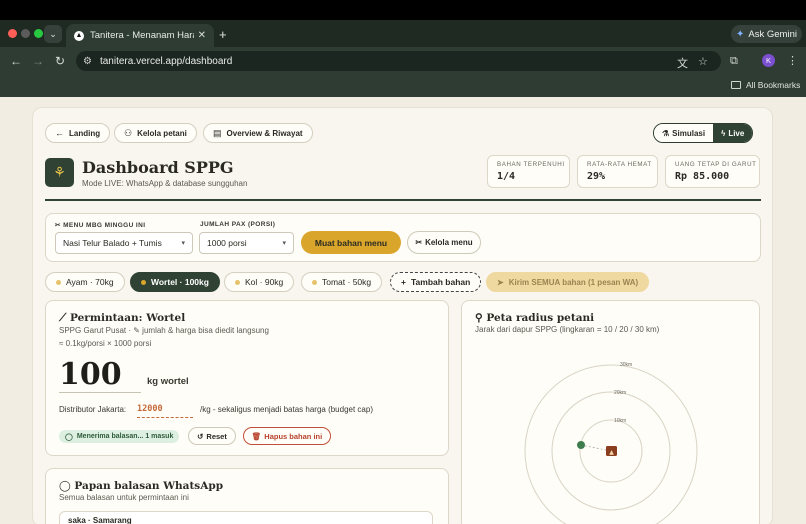 The height and width of the screenshot is (524, 806). What do you see at coordinates (87, 61) in the screenshot?
I see `site-info-icon: ⚙` at bounding box center [87, 61].